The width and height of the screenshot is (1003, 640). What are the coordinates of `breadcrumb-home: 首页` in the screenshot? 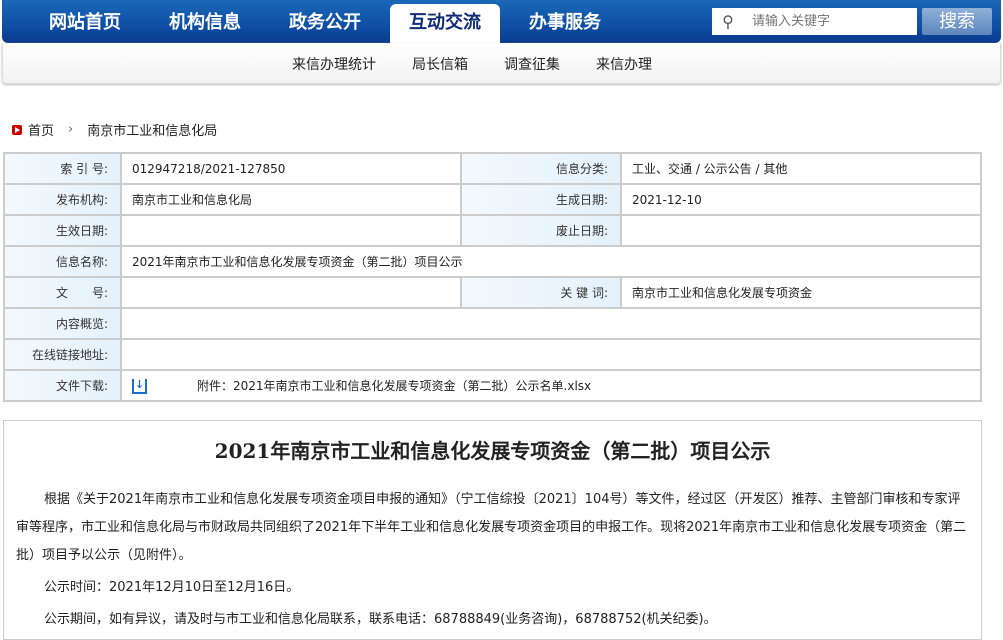 It's located at (41, 129).